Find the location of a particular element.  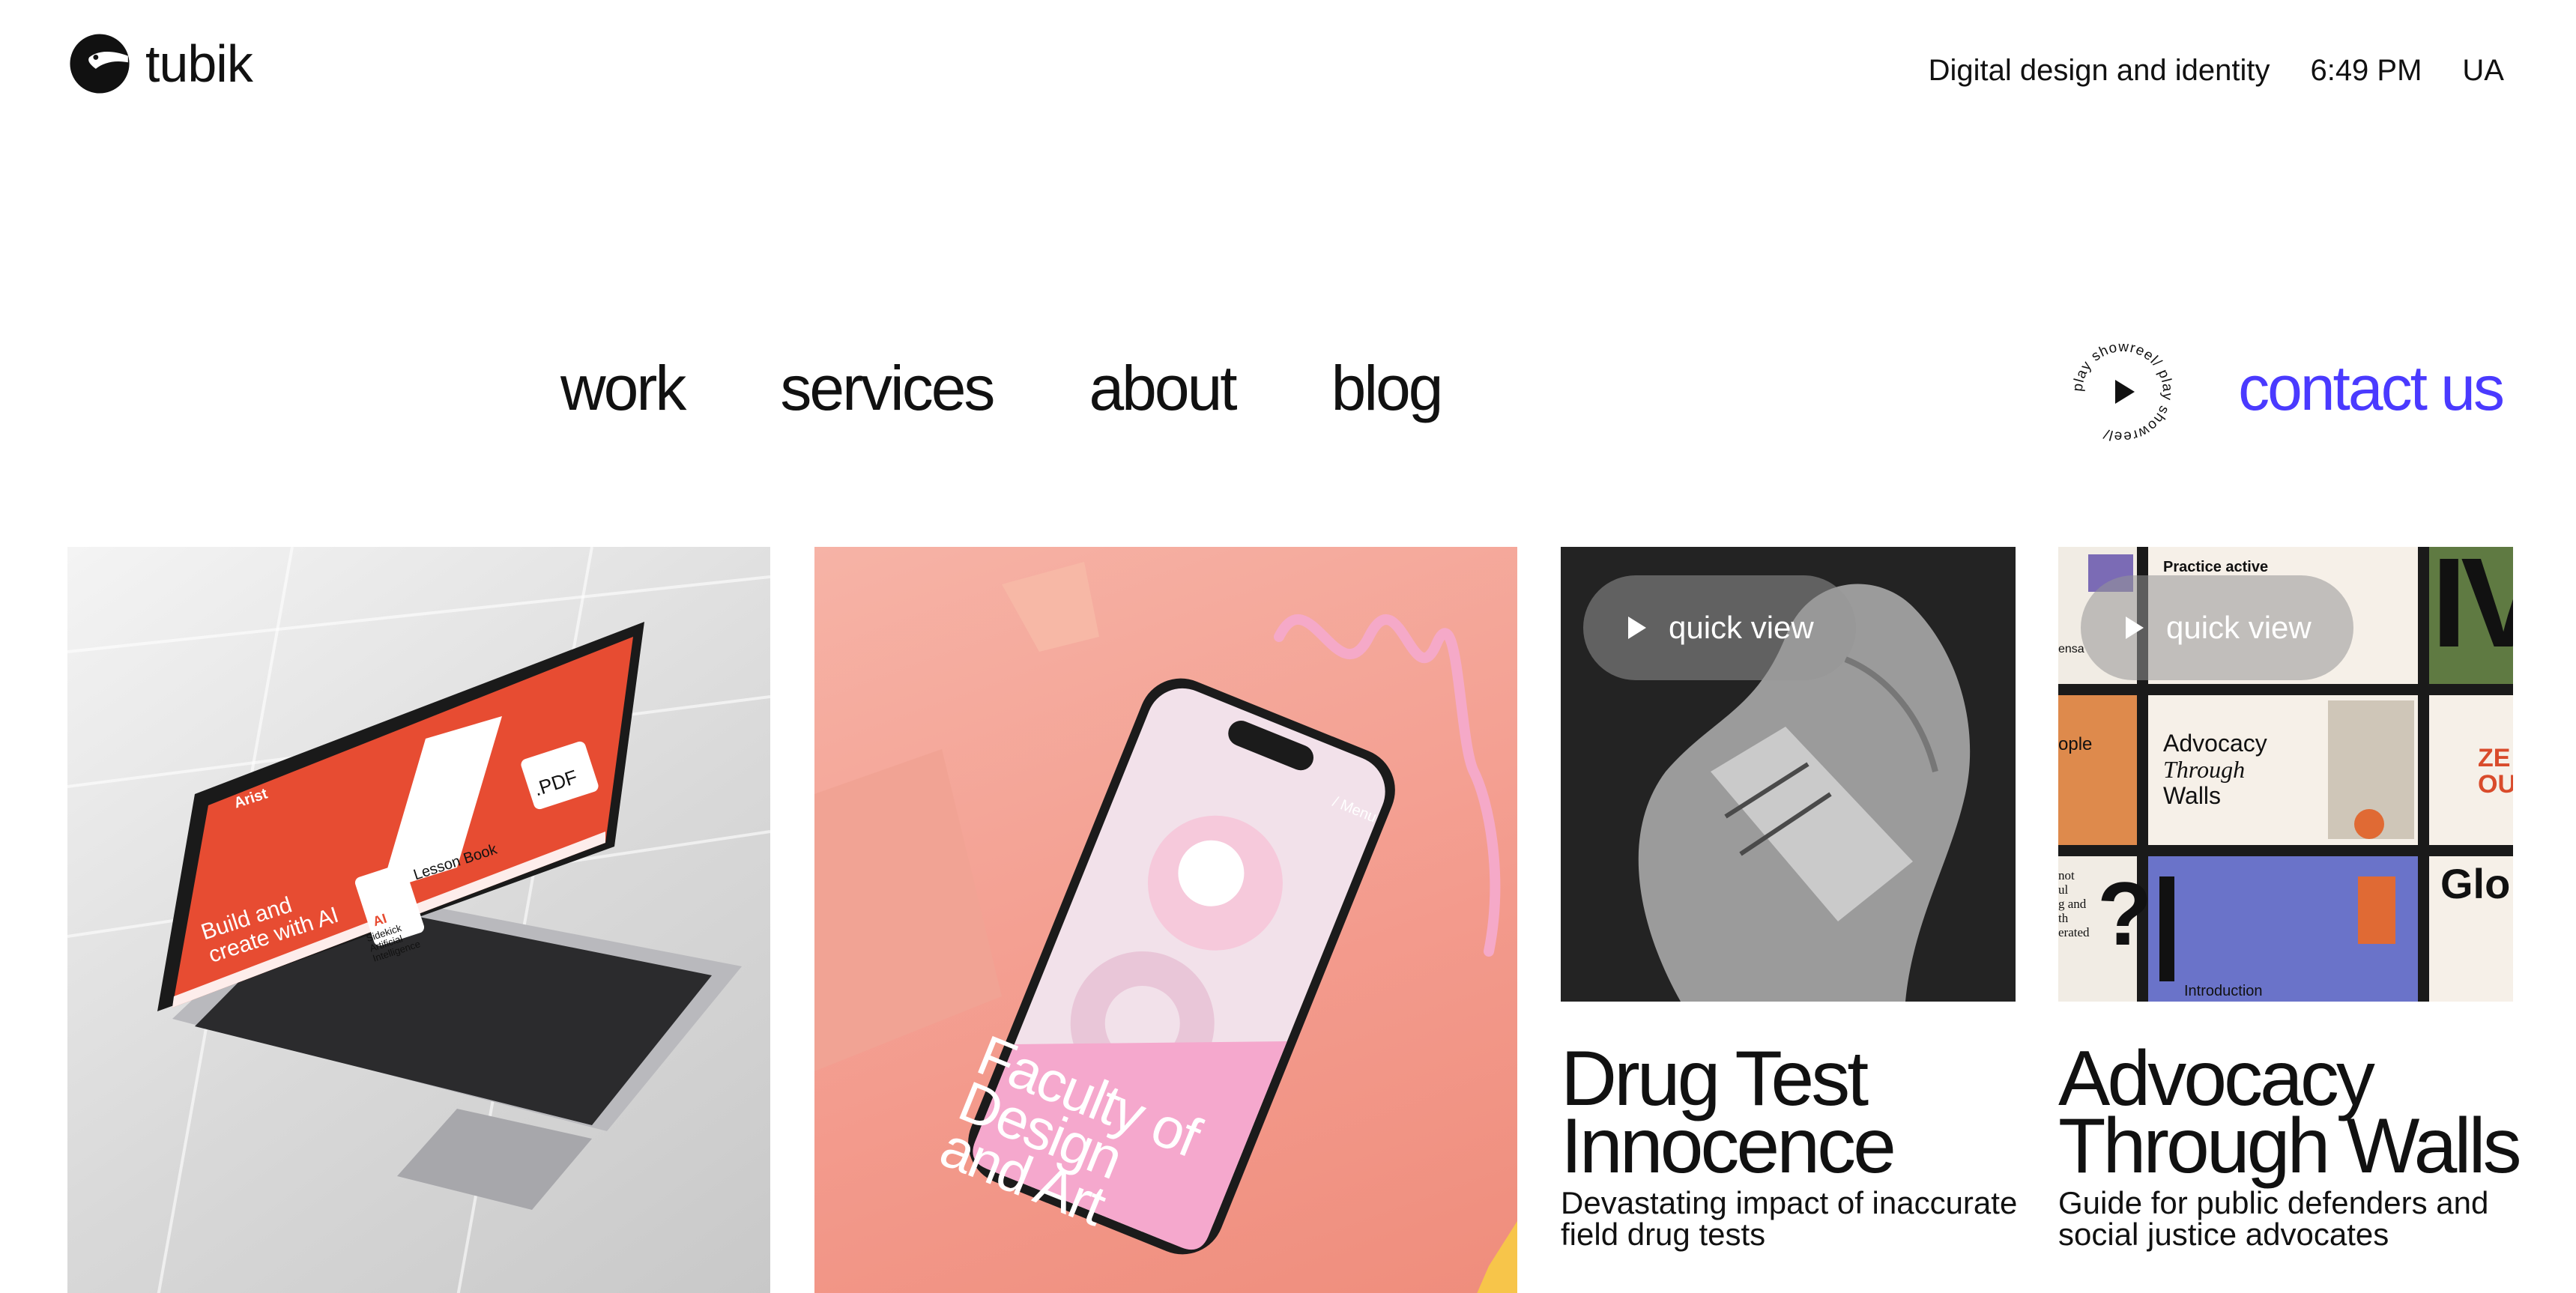

collage-fragment-left: ensa is located at coordinates (2071, 649).